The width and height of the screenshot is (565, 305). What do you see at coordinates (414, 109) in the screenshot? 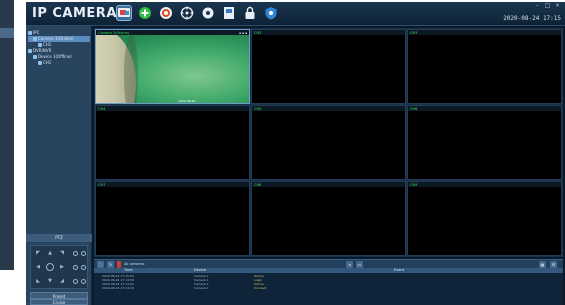
I see `cell-label: CH6` at bounding box center [414, 109].